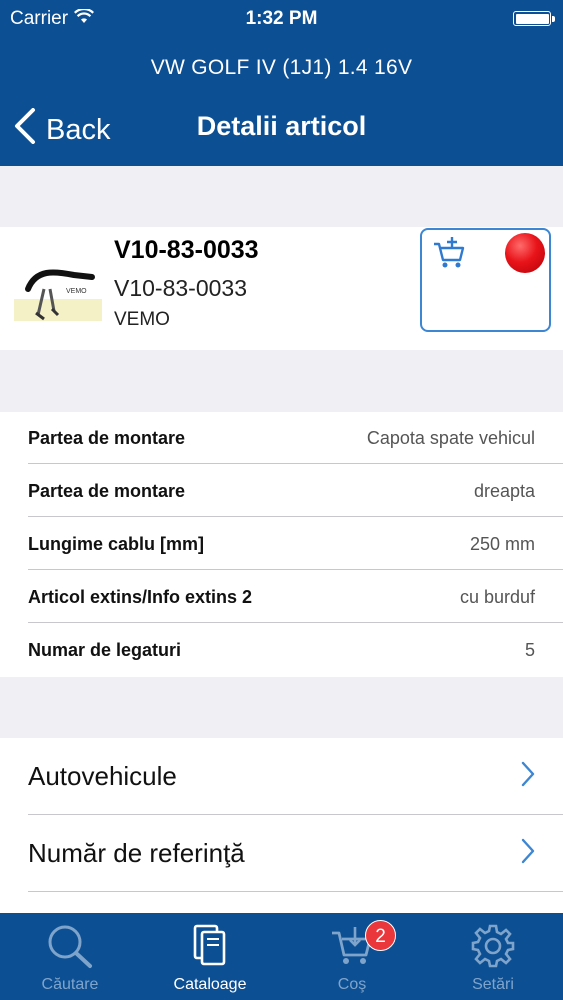 The width and height of the screenshot is (563, 1000). Describe the element at coordinates (504, 490) in the screenshot. I see `spec-value: dreapta` at that location.